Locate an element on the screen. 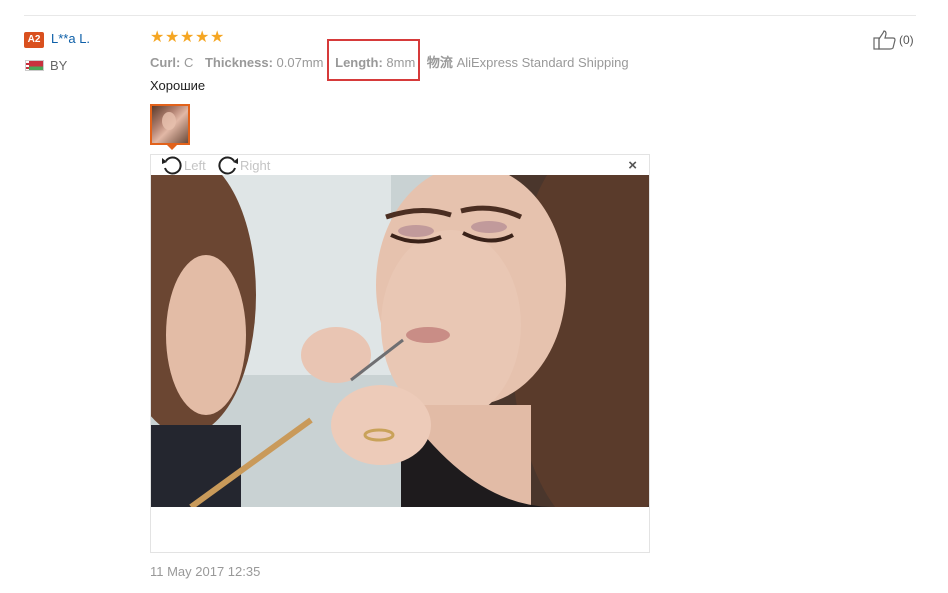 Image resolution: width=948 pixels, height=593 pixels. close-viewer-button: × is located at coordinates (632, 165).